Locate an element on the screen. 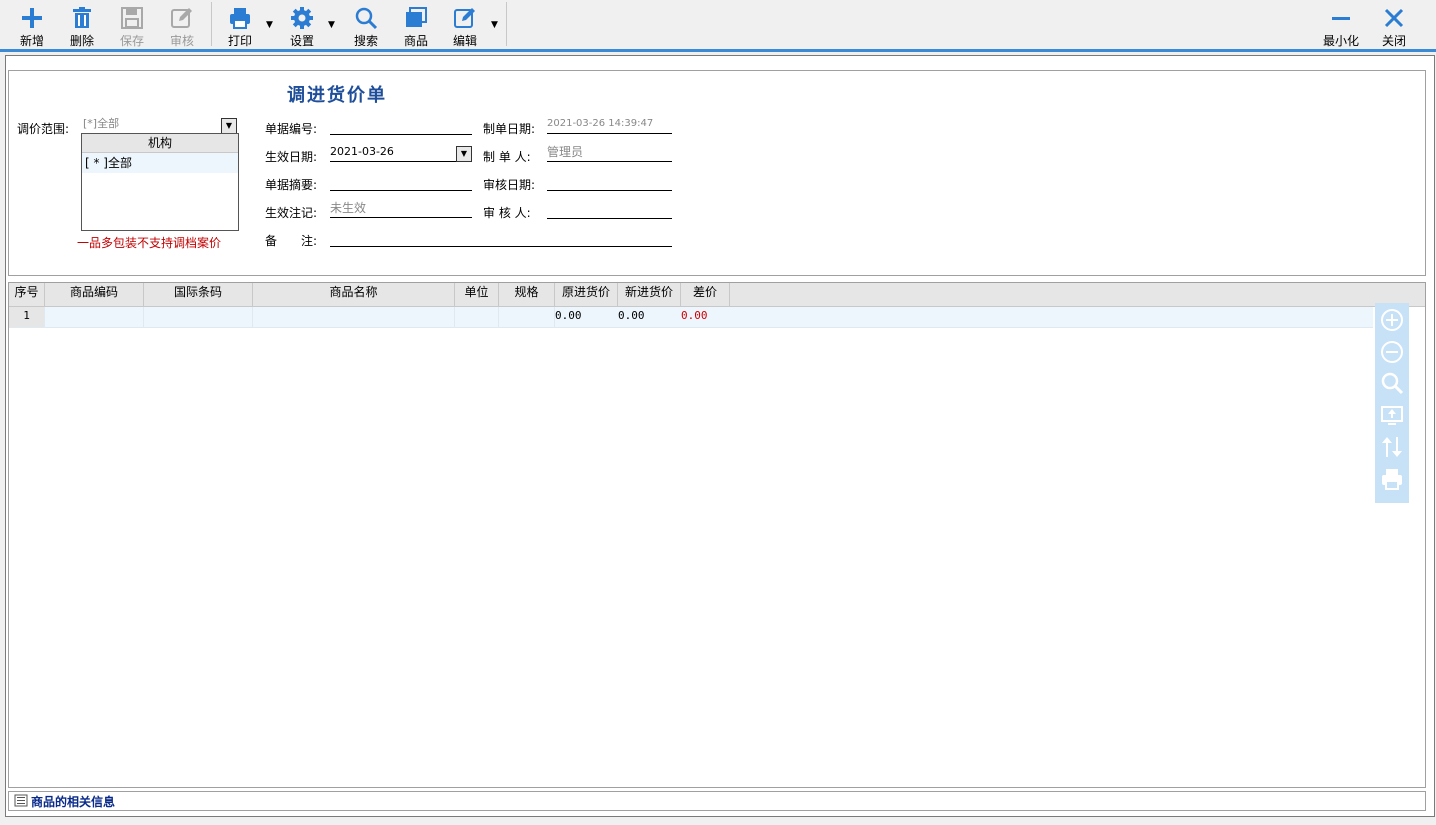  delete-button: 删除 is located at coordinates (82, 26).